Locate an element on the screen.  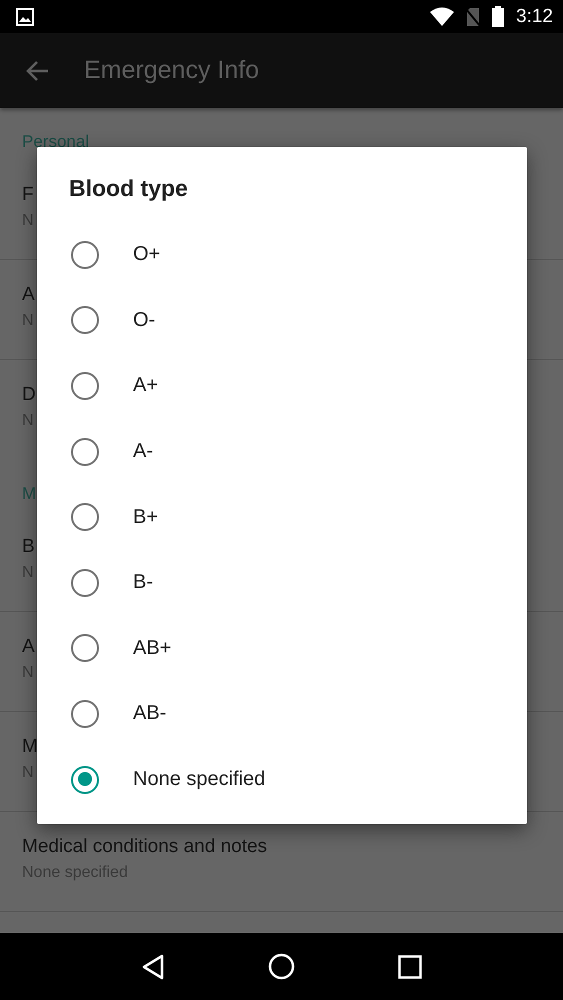
screen-title: Emergency Info is located at coordinates (172, 70).